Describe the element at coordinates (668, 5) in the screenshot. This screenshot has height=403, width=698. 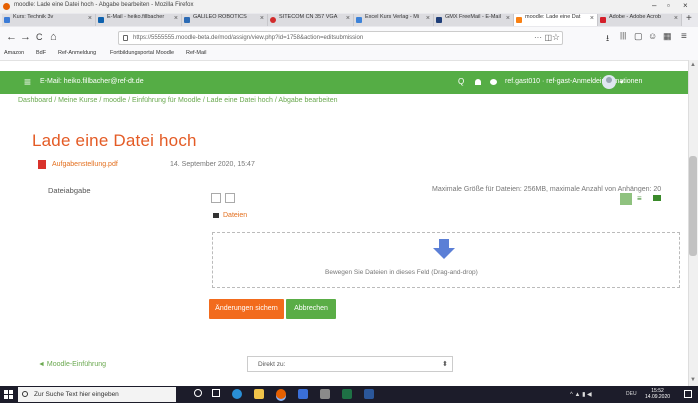
I see `maximize-icon: ▫` at that location.